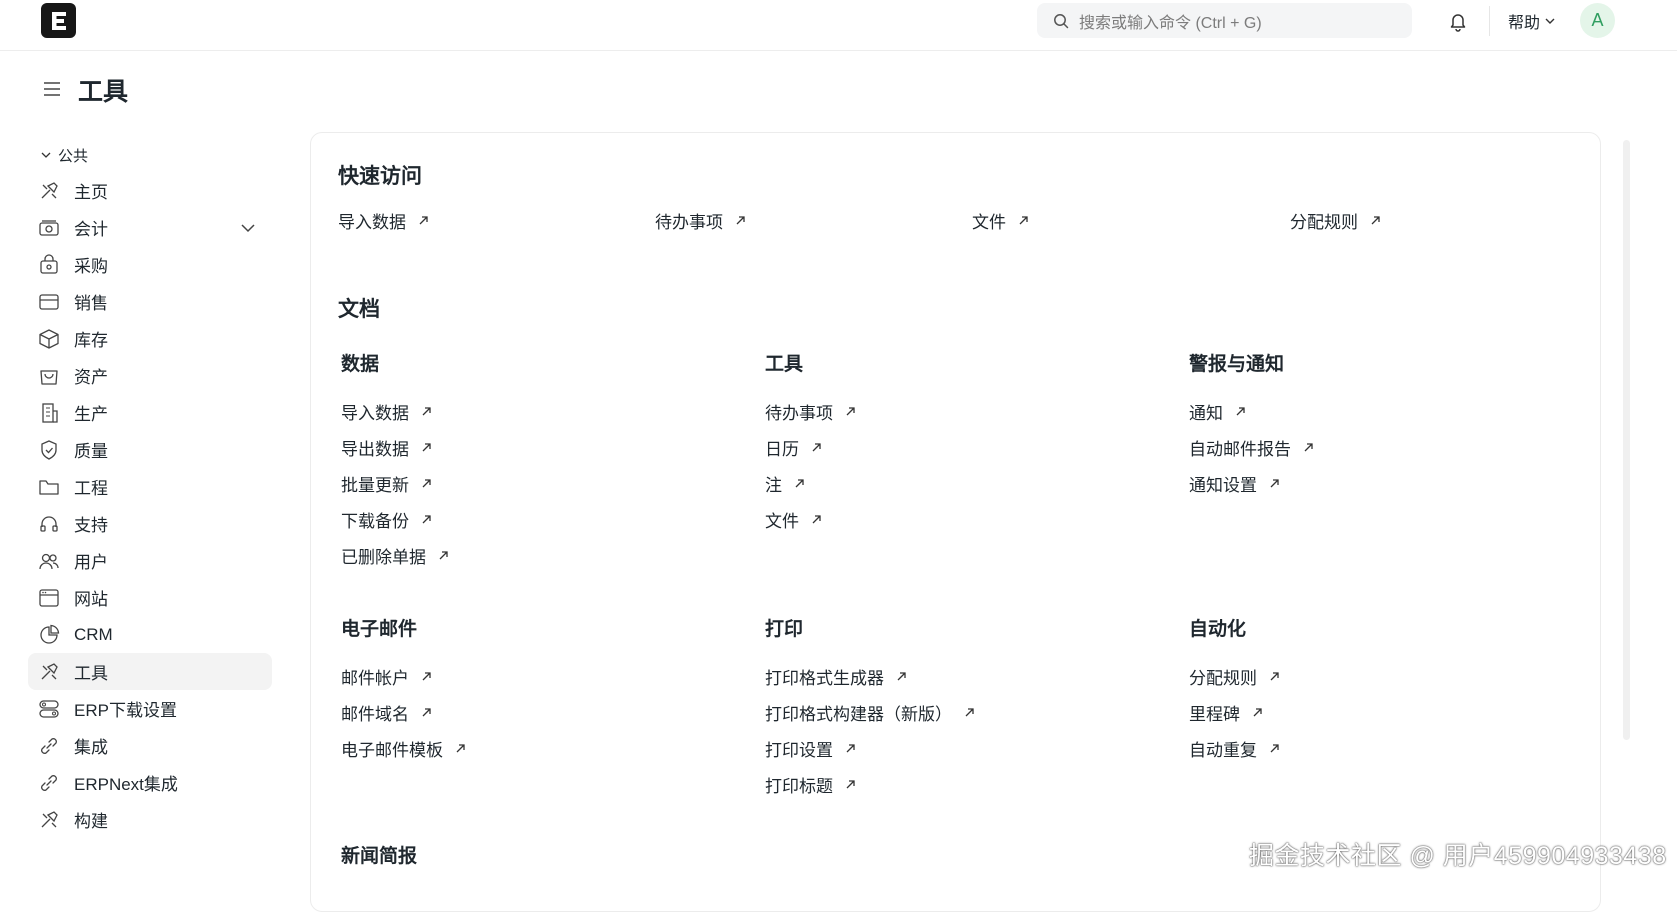 The image size is (1677, 912). Describe the element at coordinates (91, 821) in the screenshot. I see `sidebar-item-label: 构建` at that location.